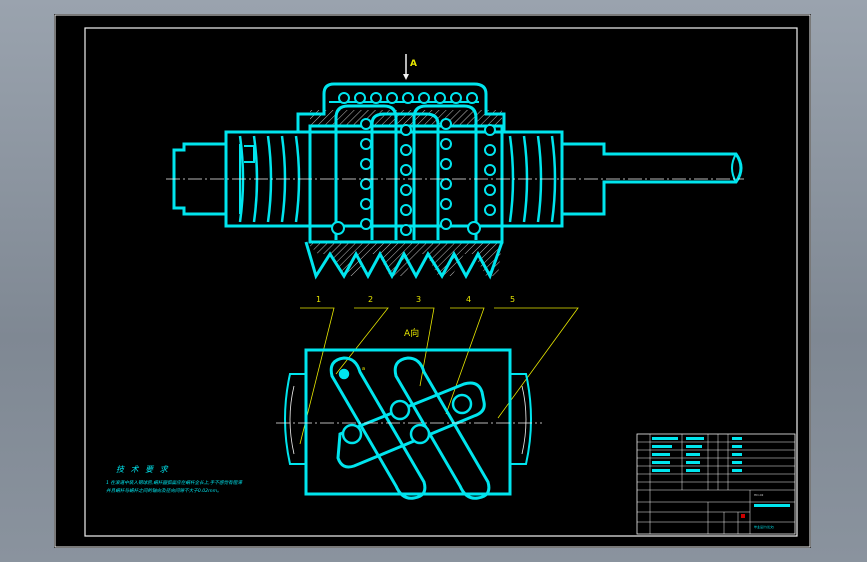 The height and width of the screenshot is (562, 867). I want to click on hatch-upper, so click(406, 118).